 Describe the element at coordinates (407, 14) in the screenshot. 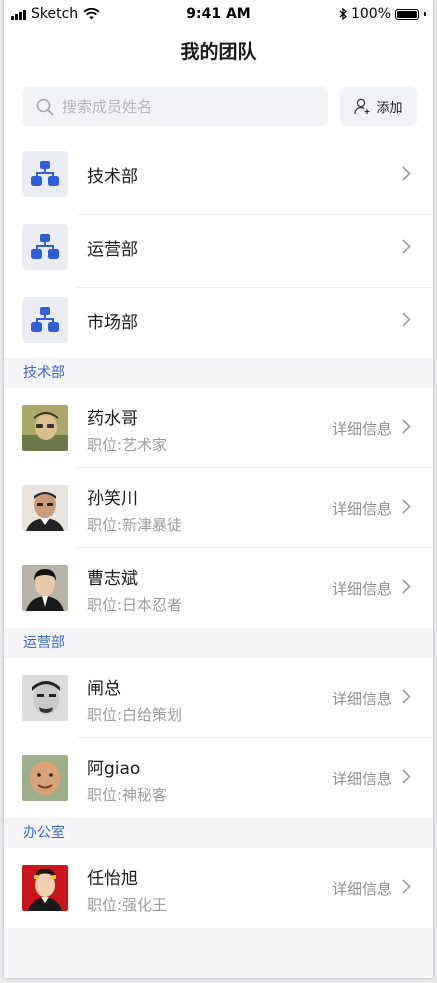

I see `battery-icon` at that location.